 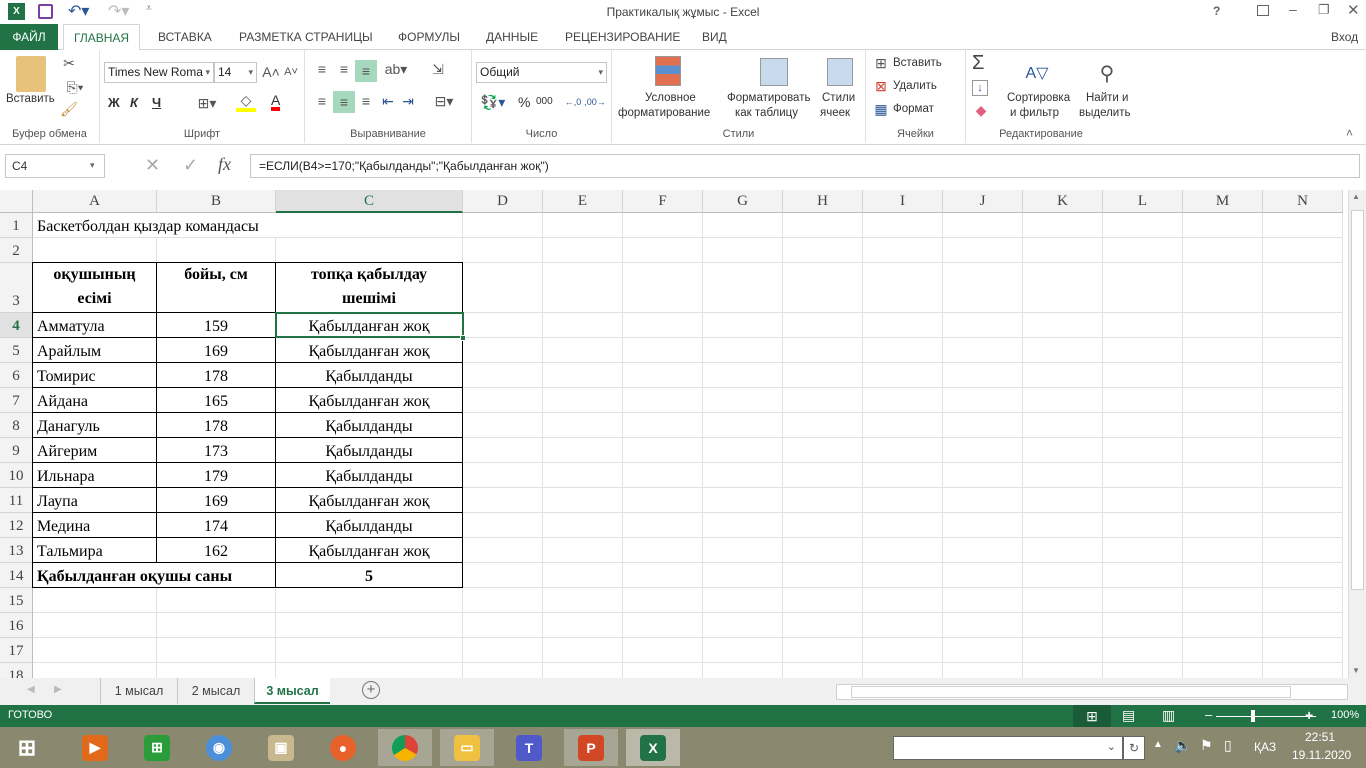 What do you see at coordinates (1107, 98) in the screenshot?
I see `find-select-line1: Найти и` at bounding box center [1107, 98].